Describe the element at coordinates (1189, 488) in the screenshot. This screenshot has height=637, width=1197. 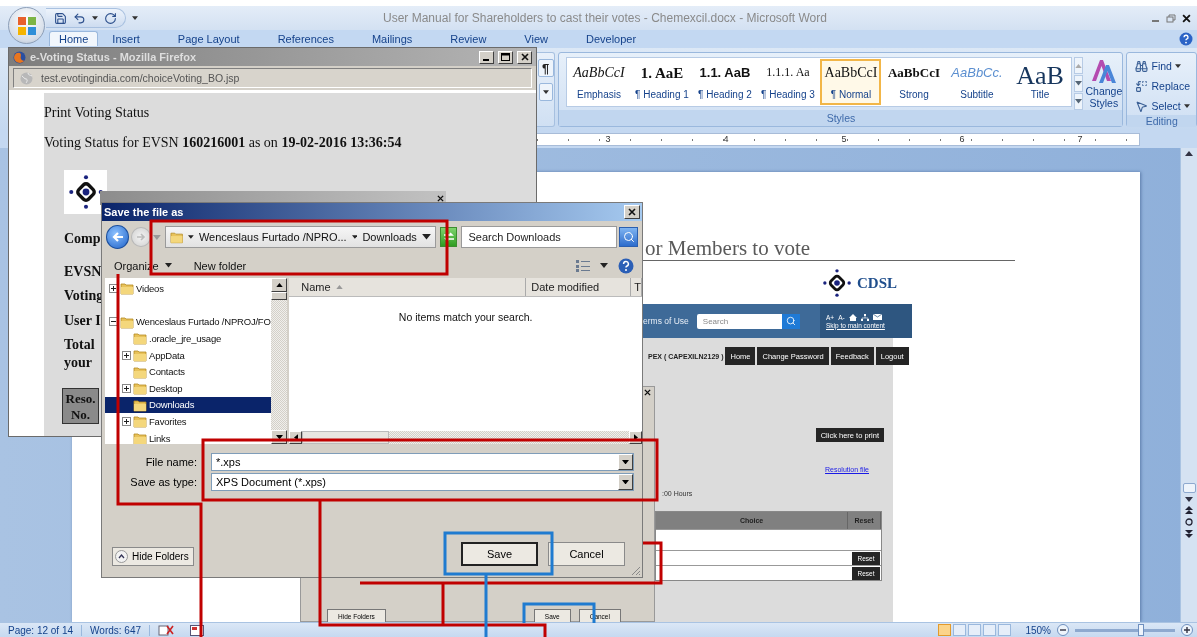
I see `scroll-thumb` at that location.